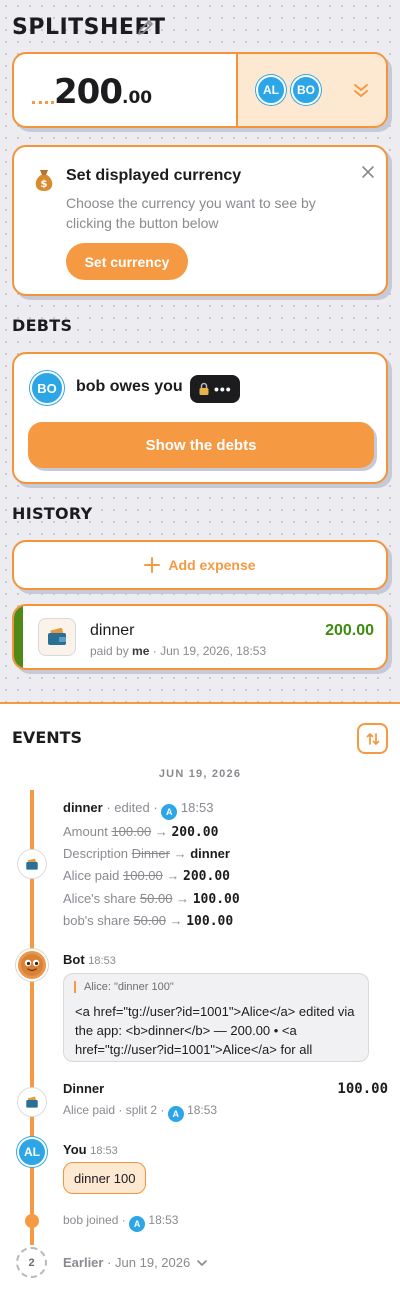  What do you see at coordinates (201, 445) in the screenshot?
I see `show-debts-button: Show the debts` at bounding box center [201, 445].